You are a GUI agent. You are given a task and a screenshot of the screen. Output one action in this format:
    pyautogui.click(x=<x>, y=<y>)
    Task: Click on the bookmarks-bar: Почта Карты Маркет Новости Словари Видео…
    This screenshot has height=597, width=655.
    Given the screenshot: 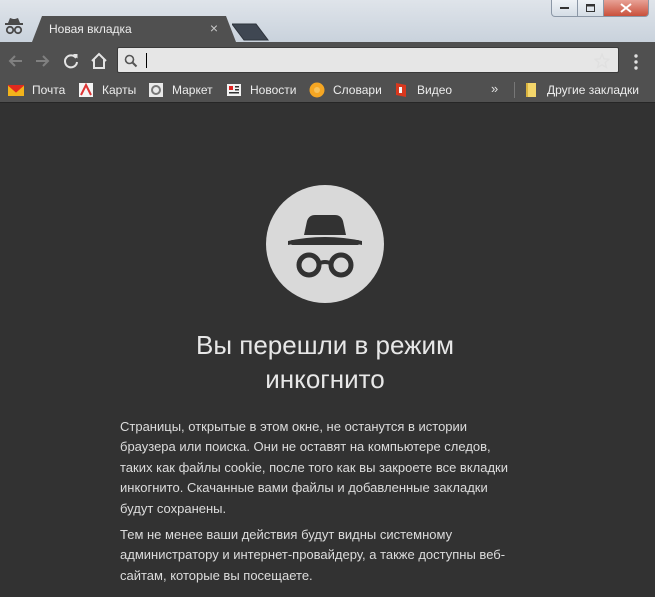 What is the action you would take?
    pyautogui.click(x=327, y=90)
    